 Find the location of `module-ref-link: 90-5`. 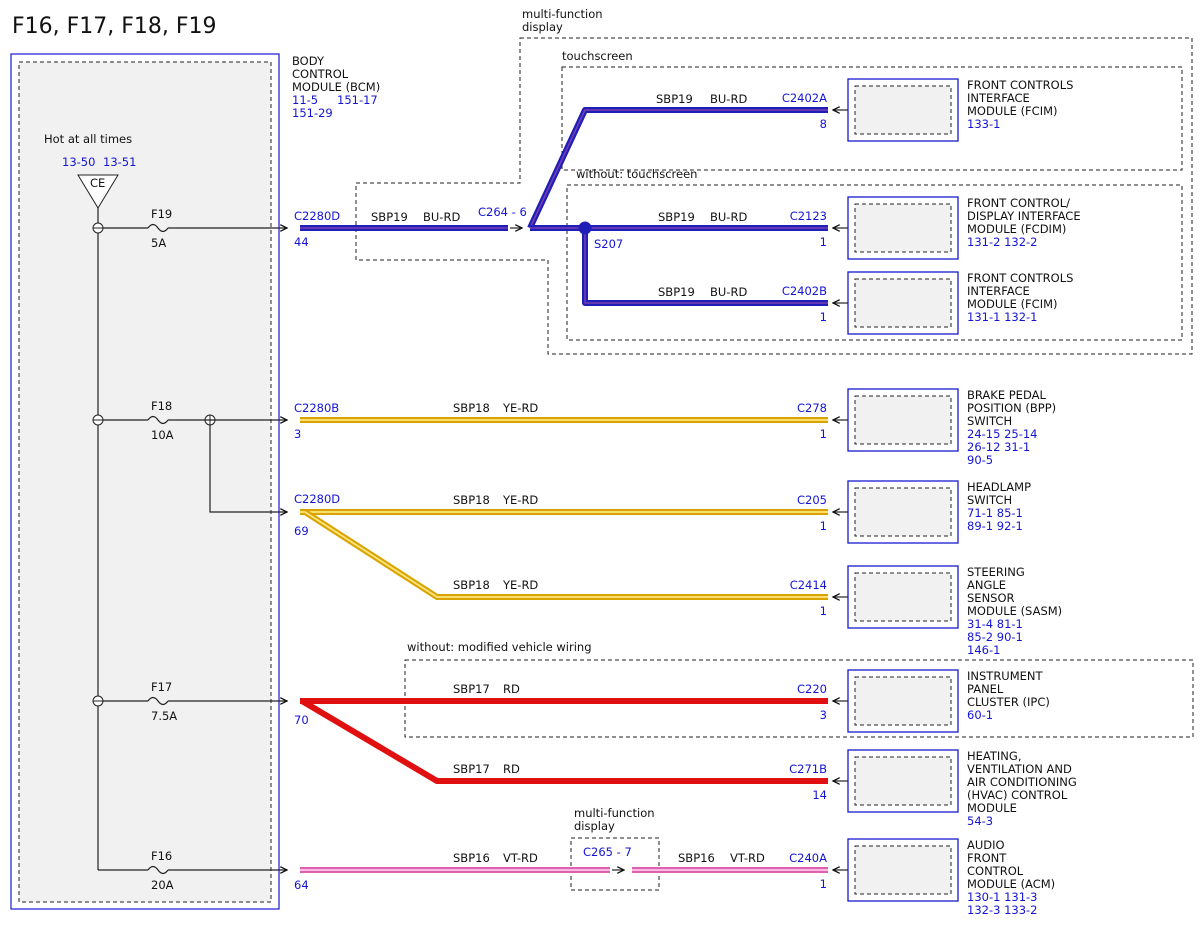

module-ref-link: 90-5 is located at coordinates (980, 460).